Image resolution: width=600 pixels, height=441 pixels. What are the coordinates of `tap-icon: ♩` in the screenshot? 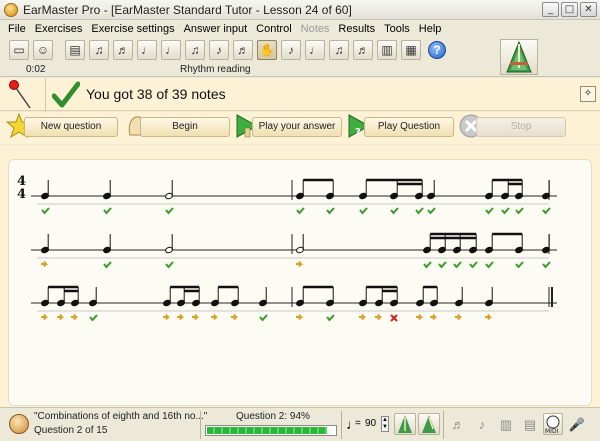 It's located at (315, 50).